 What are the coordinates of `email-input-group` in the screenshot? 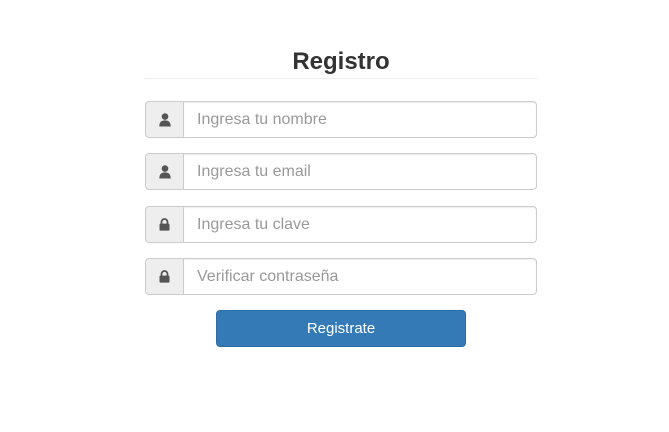 It's located at (341, 171).